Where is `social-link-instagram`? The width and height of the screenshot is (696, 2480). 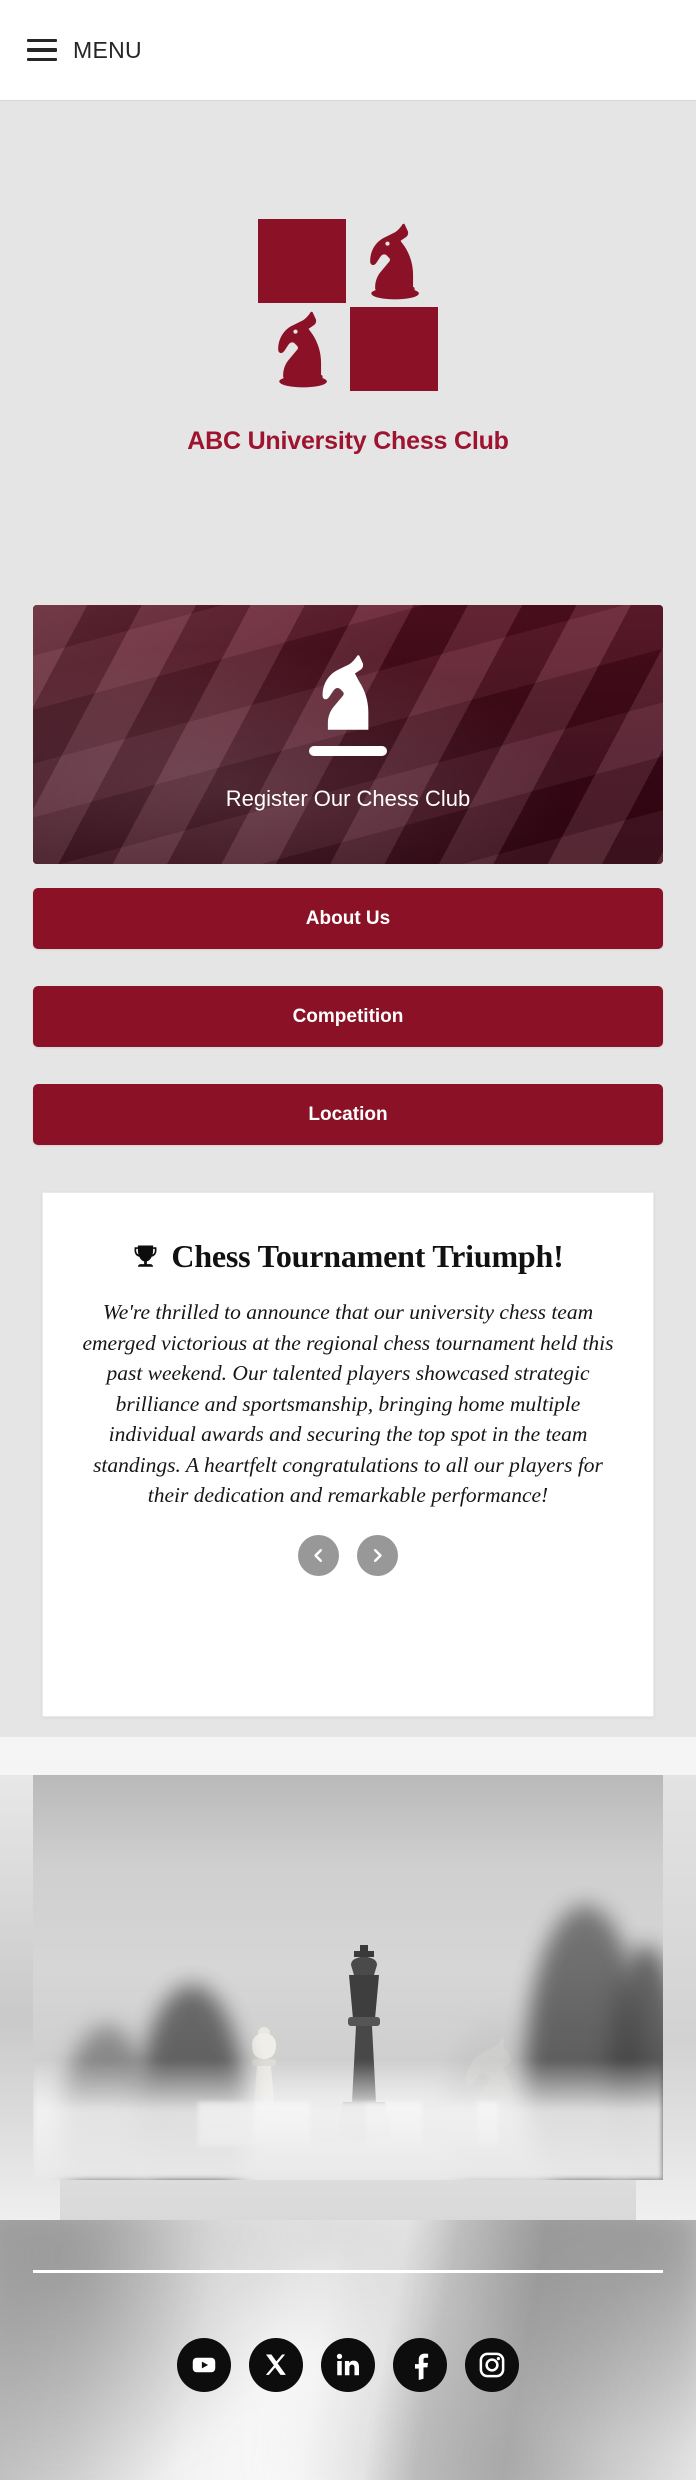 social-link-instagram is located at coordinates (492, 2365).